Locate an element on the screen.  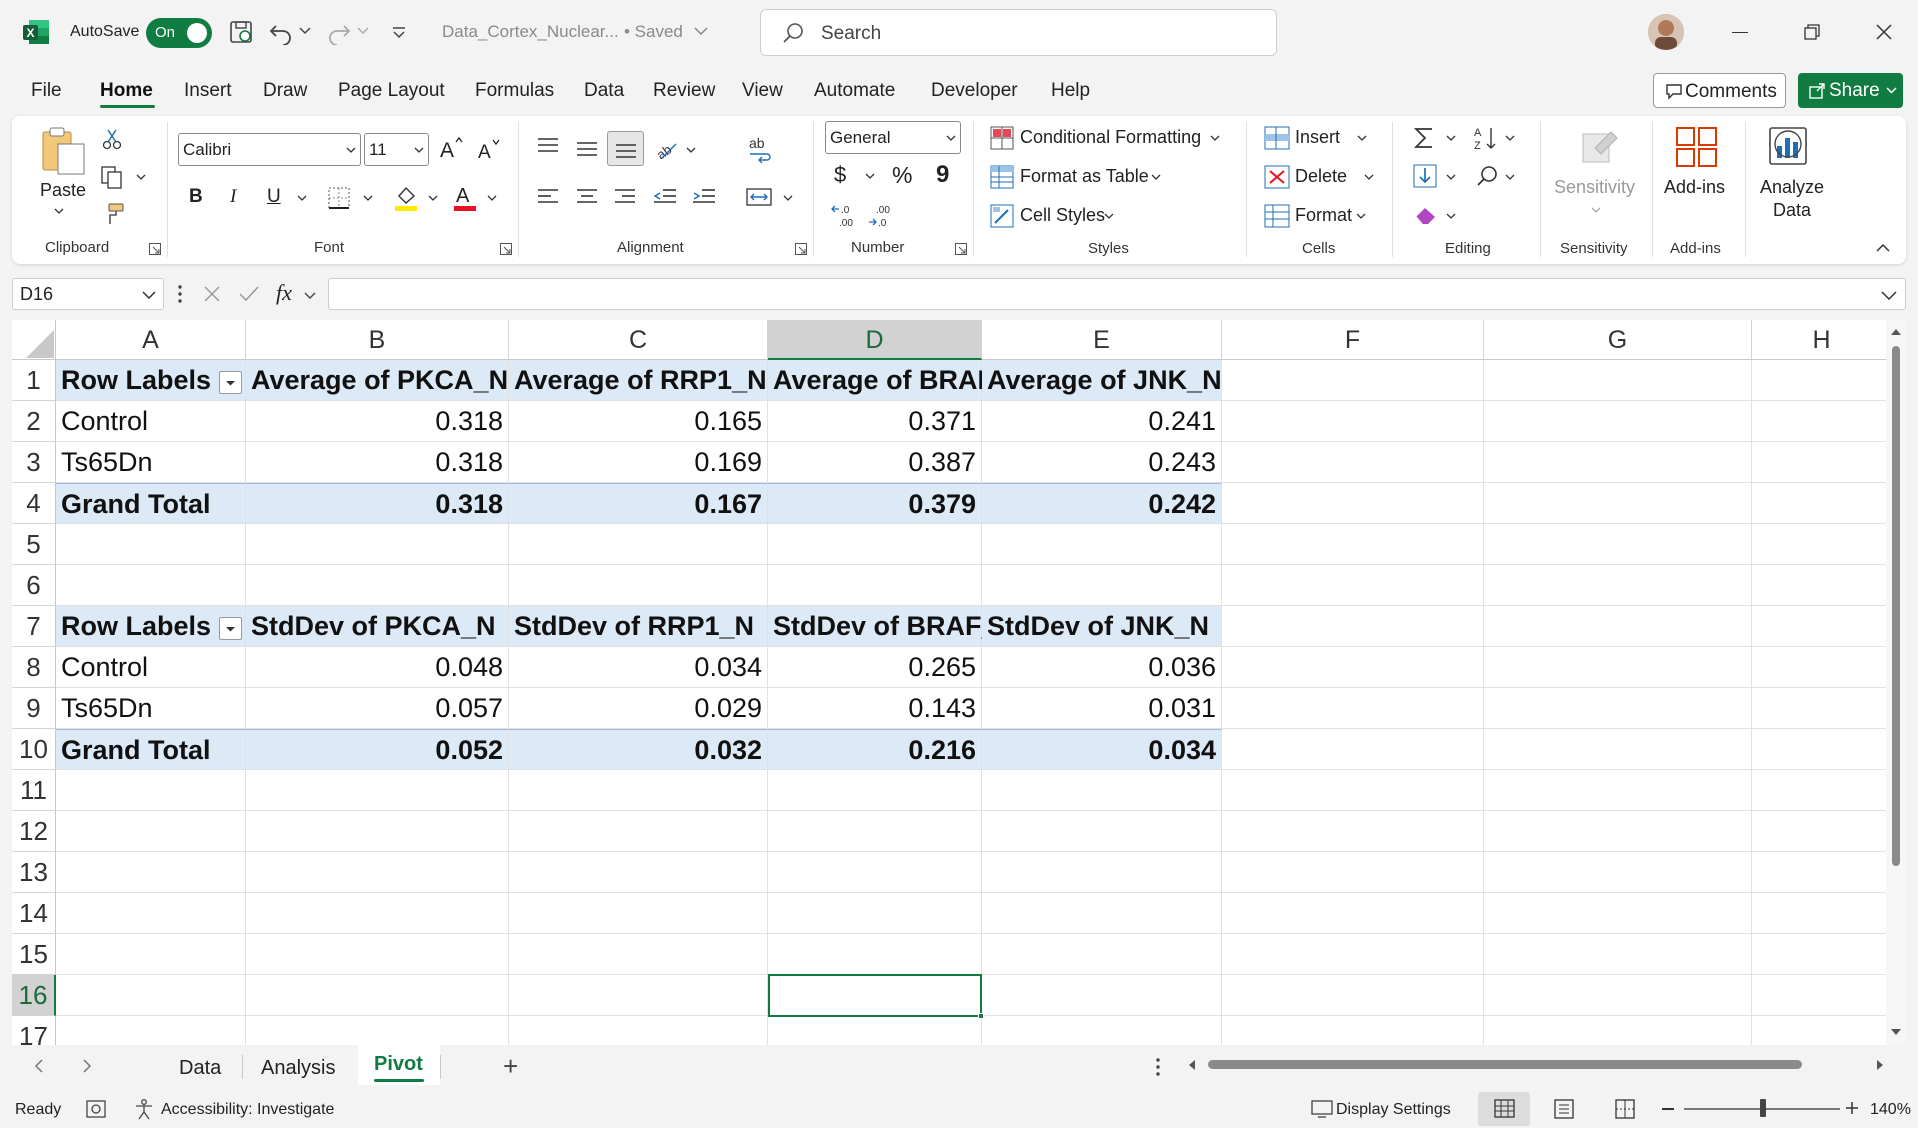
add-sheet-button: + is located at coordinates (510, 1066).